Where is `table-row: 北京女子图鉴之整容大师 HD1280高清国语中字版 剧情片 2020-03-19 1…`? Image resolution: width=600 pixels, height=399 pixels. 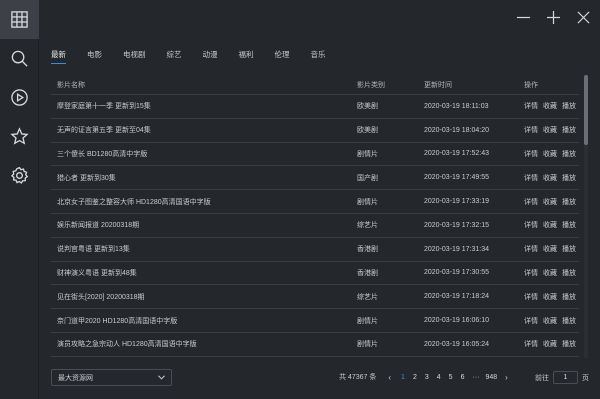
table-row: 北京女子图鉴之整容大师 HD1280高清国语中字版 剧情片 2020-03-19 1… is located at coordinates (315, 202).